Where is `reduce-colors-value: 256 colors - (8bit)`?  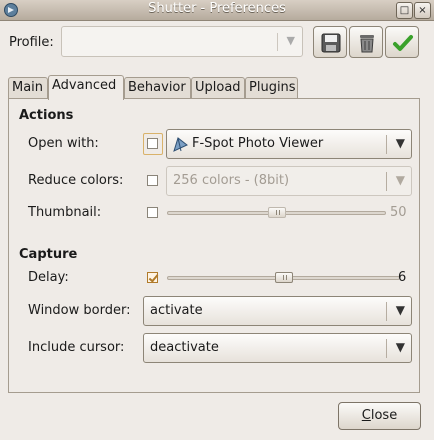 reduce-colors-value: 256 colors - (8bit) is located at coordinates (231, 180).